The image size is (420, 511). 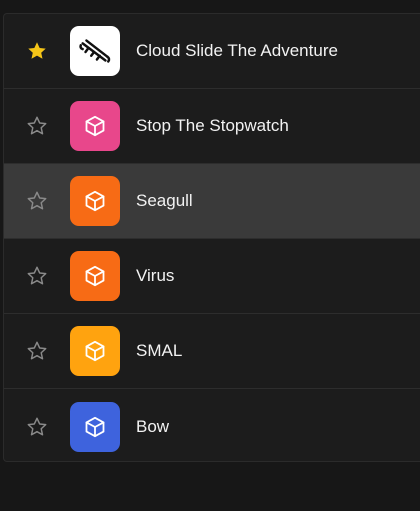 I want to click on item-label: SMAL, so click(x=159, y=350).